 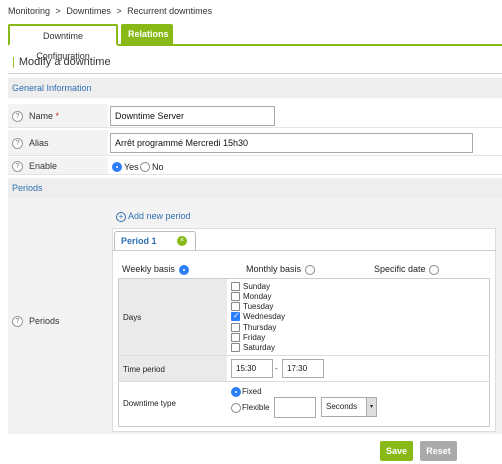 What do you see at coordinates (235, 316) in the screenshot?
I see `day-checkbox-wednesday` at bounding box center [235, 316].